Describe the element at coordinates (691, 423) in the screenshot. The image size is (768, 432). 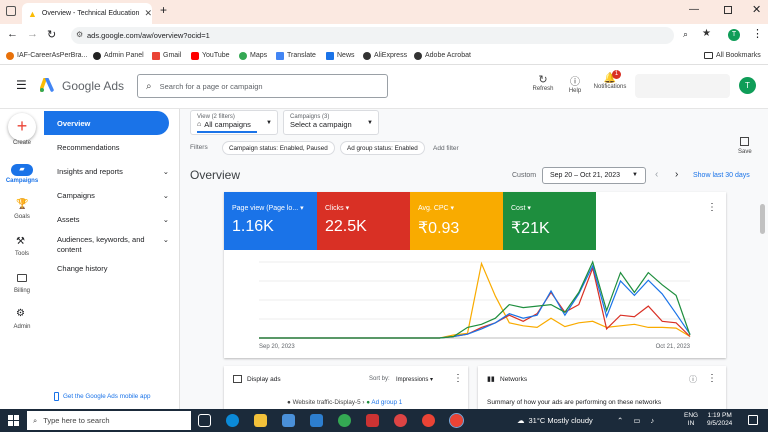
I see `region-code: IN` at that location.